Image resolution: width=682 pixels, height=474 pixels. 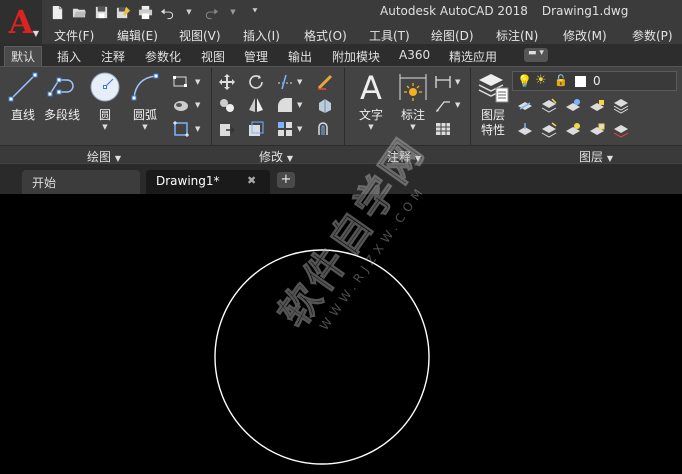 What do you see at coordinates (57, 12) in the screenshot?
I see `new-file-button` at bounding box center [57, 12].